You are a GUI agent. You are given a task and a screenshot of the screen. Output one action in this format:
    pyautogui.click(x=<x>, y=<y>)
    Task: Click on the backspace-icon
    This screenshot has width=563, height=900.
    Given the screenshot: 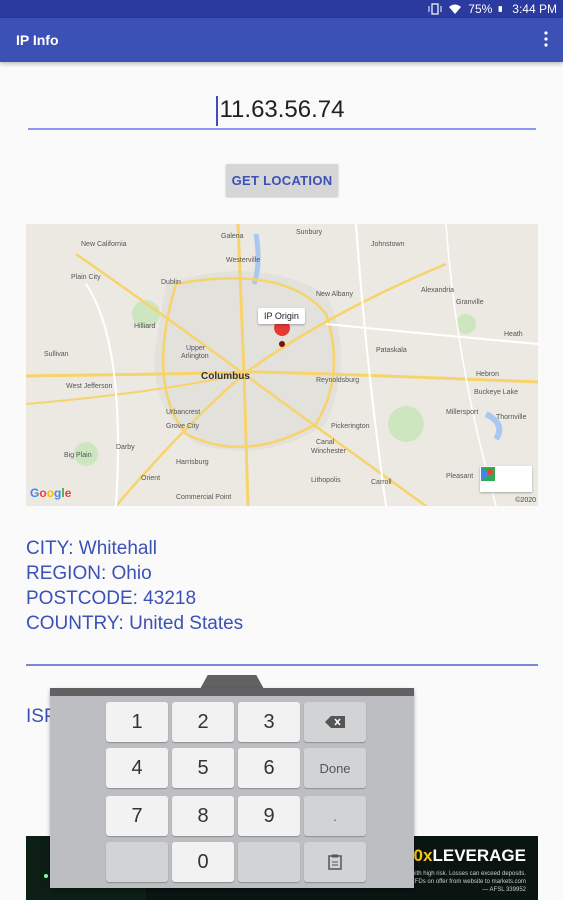 What is the action you would take?
    pyautogui.click(x=335, y=722)
    